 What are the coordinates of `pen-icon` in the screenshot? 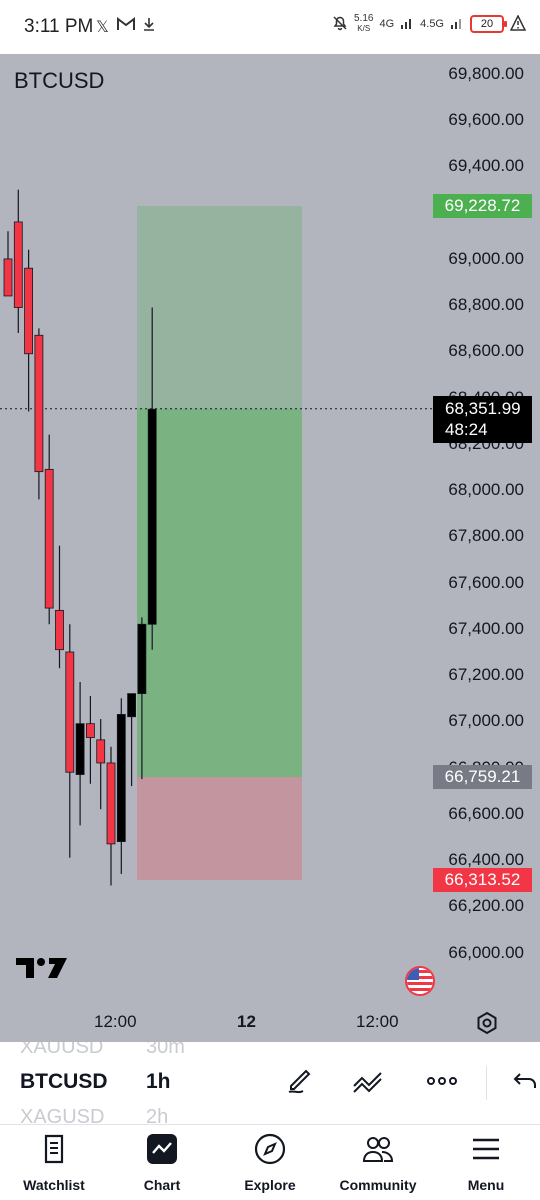 It's located at (299, 1081).